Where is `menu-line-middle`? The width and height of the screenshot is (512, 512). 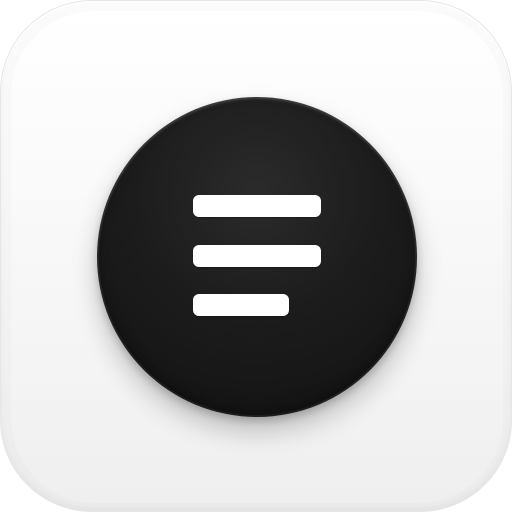
menu-line-middle is located at coordinates (257, 256).